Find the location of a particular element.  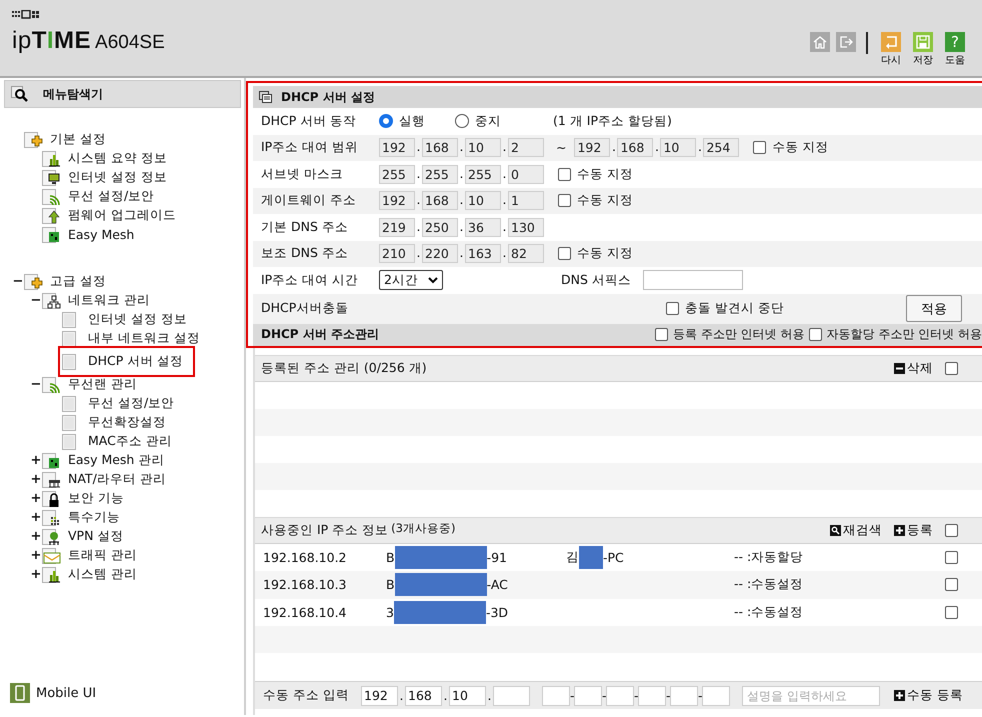

plus-icon is located at coordinates (899, 530).